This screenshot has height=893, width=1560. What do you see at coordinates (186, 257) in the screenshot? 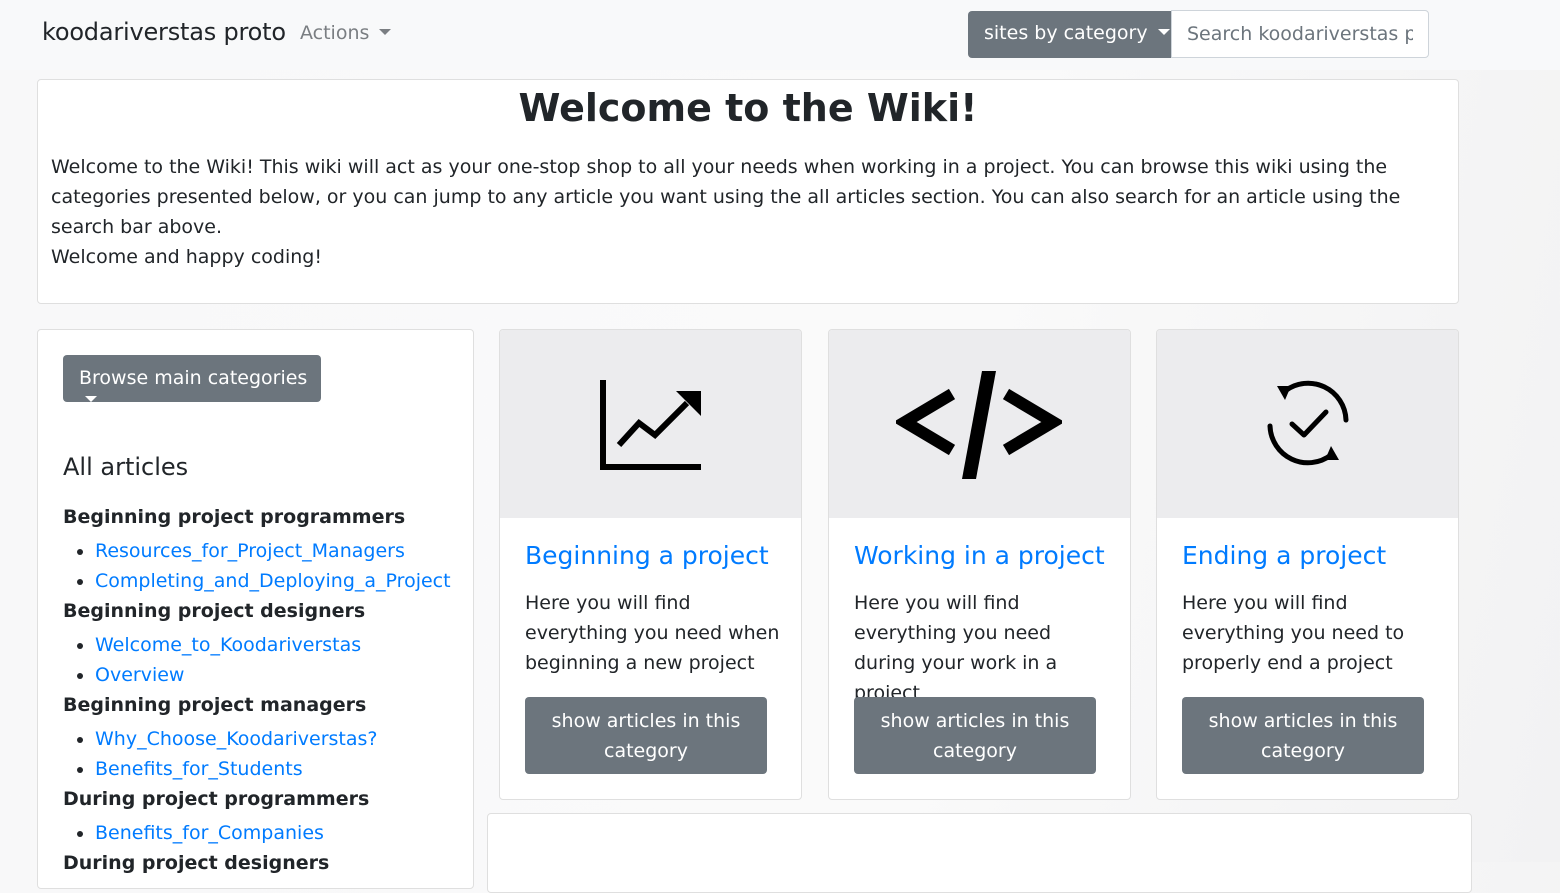
I see `welcome-greeting: Welcome and happy coding!` at bounding box center [186, 257].